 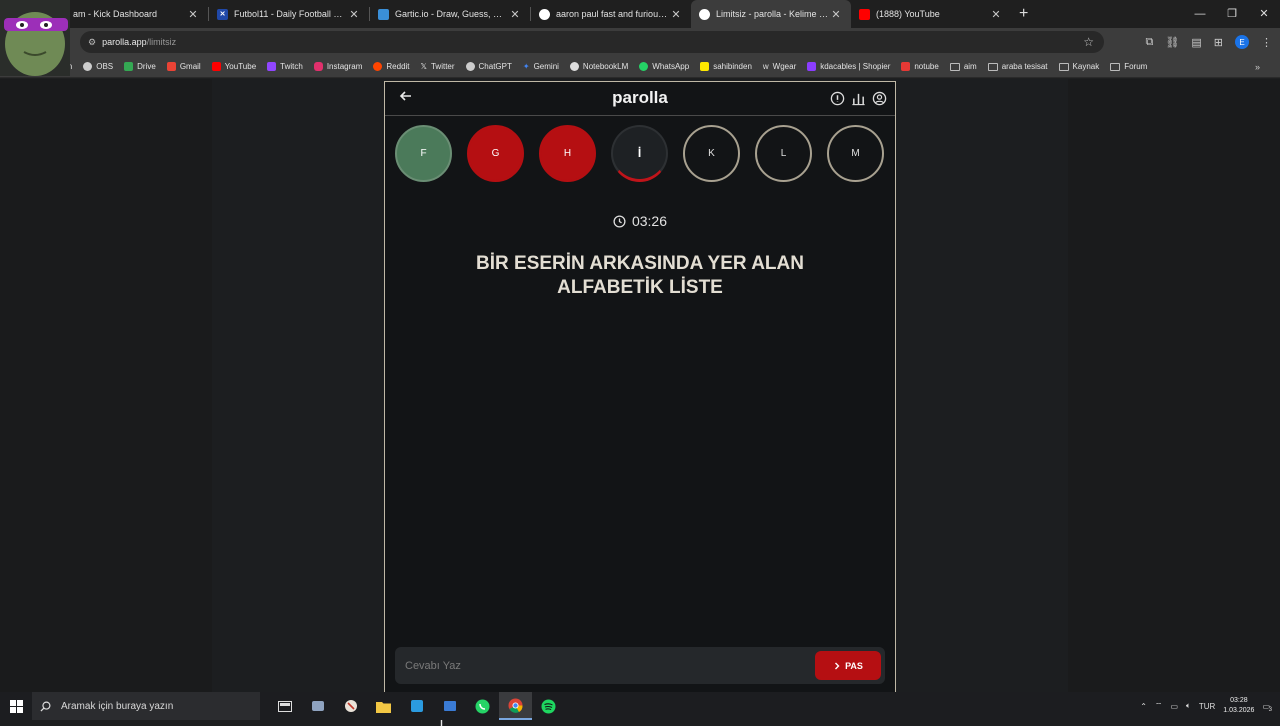 What do you see at coordinates (640, 97) in the screenshot?
I see `parolla-logo: parolla` at bounding box center [640, 97].